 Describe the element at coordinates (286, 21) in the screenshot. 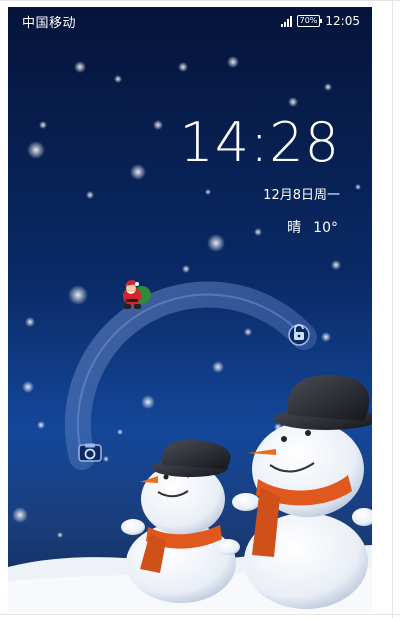

I see `signal-icon` at that location.